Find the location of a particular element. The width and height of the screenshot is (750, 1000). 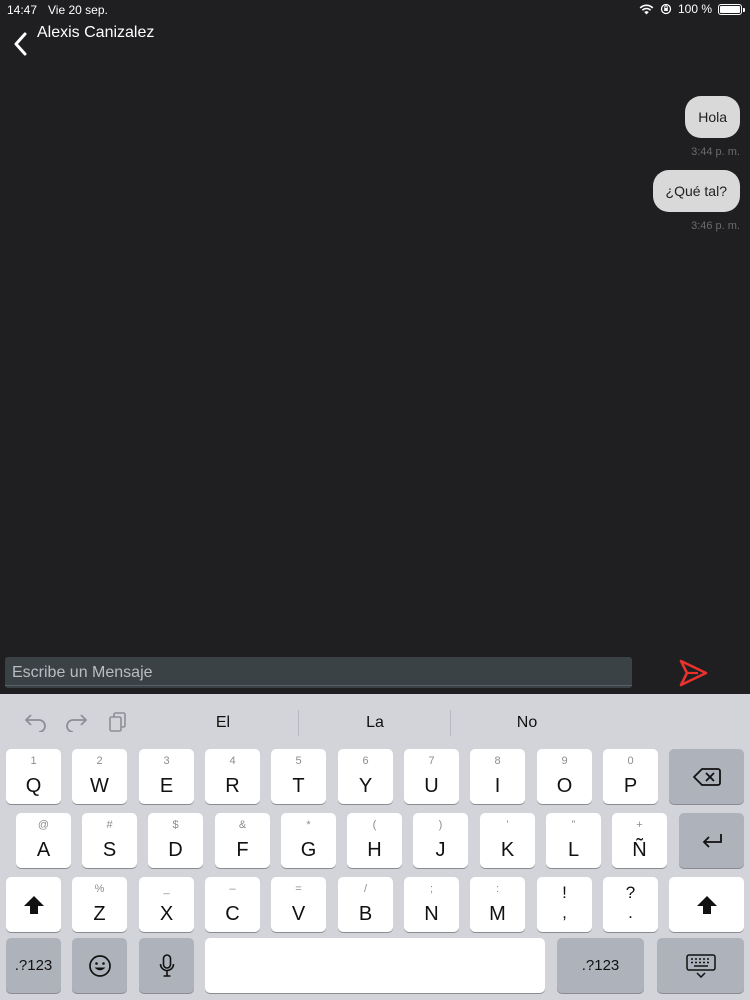

key-d: $ D is located at coordinates (175, 840).